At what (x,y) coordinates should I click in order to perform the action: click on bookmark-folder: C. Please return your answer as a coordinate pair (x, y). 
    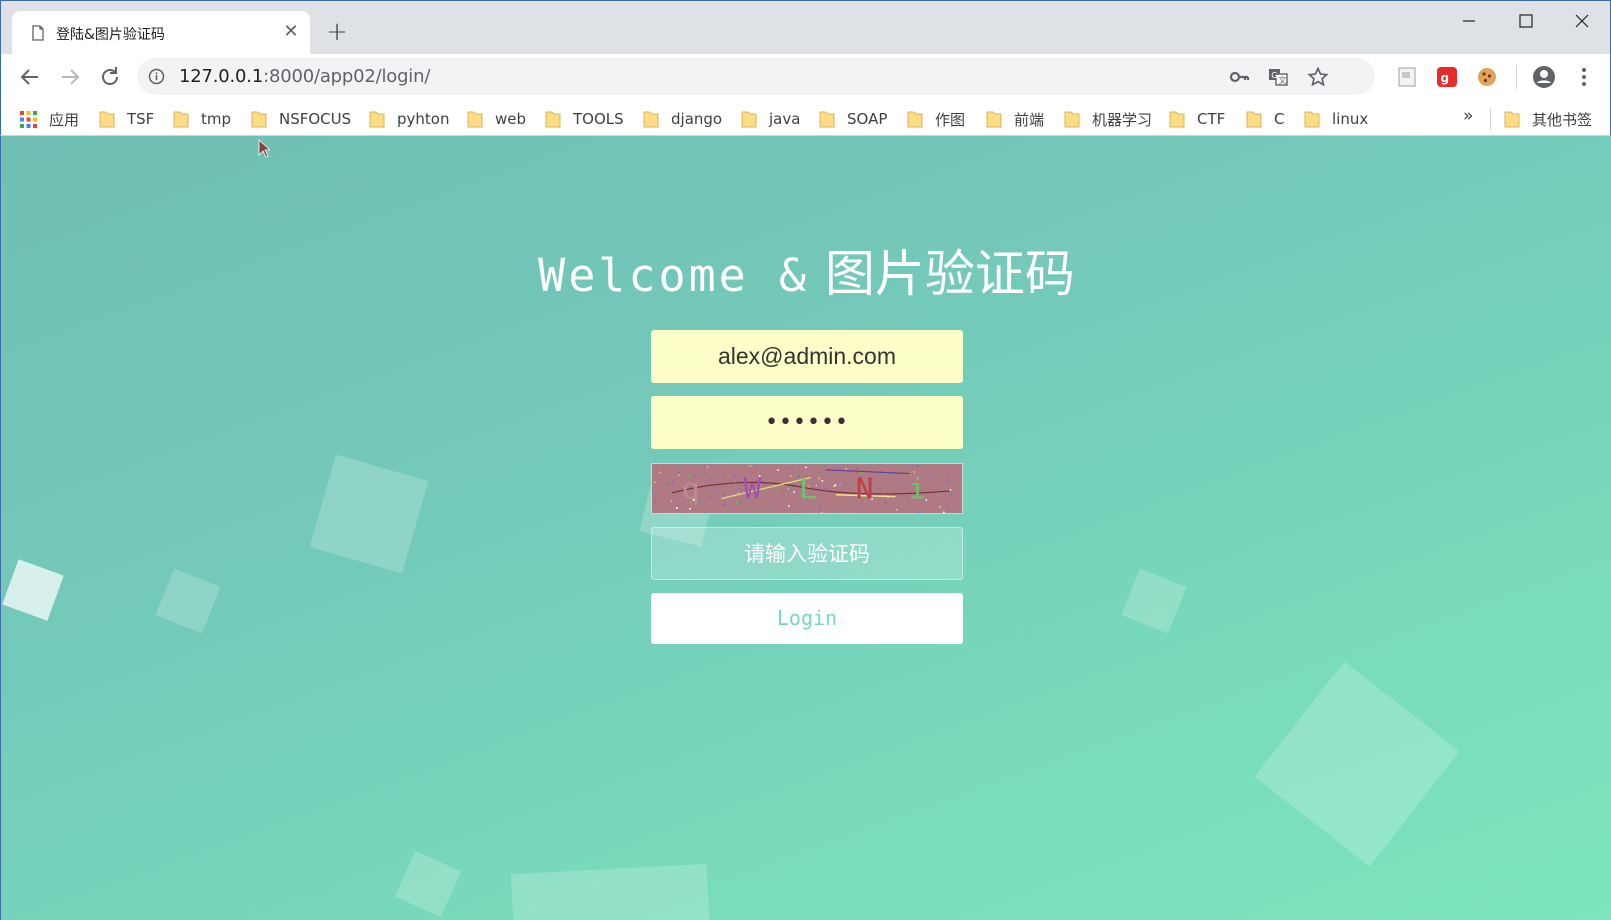
    Looking at the image, I should click on (1265, 119).